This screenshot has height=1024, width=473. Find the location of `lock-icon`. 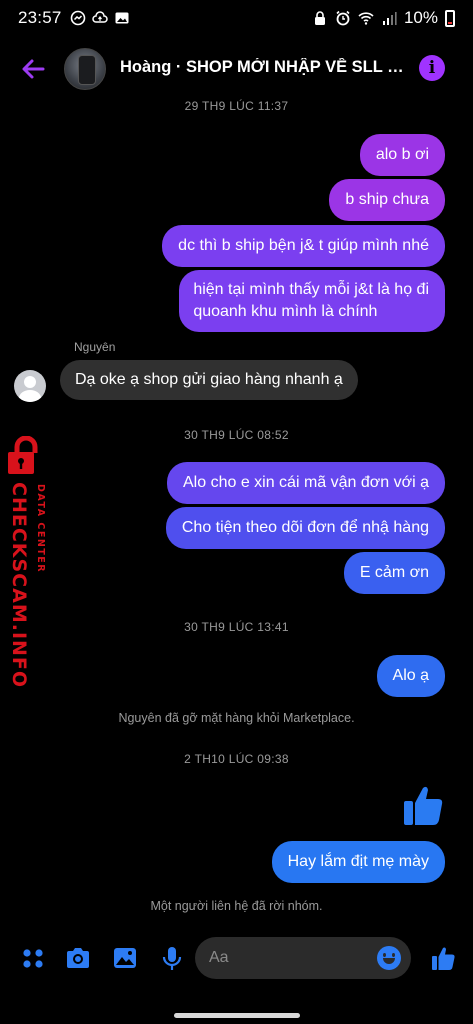

lock-icon is located at coordinates (319, 18).